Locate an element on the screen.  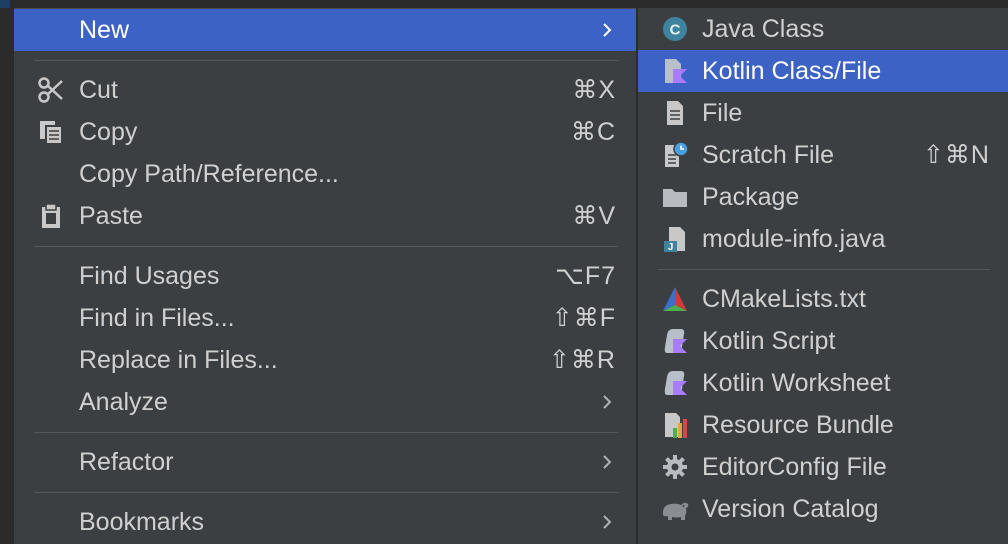
submenu-item-cmakelists-label: CMakeLists.txt is located at coordinates (784, 298).